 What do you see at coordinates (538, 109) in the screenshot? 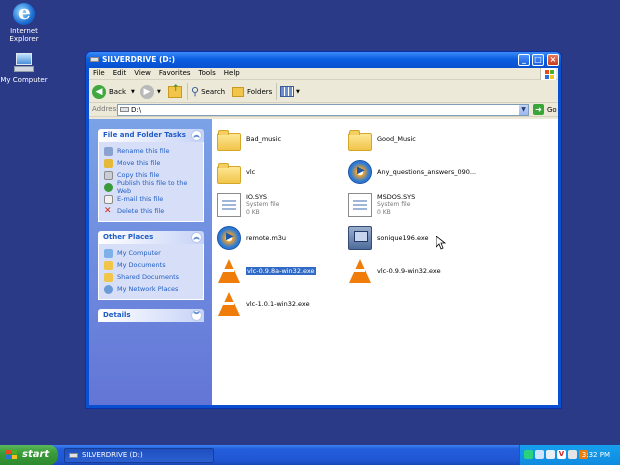
I see `go-arrow-icon: ➜` at bounding box center [538, 109].